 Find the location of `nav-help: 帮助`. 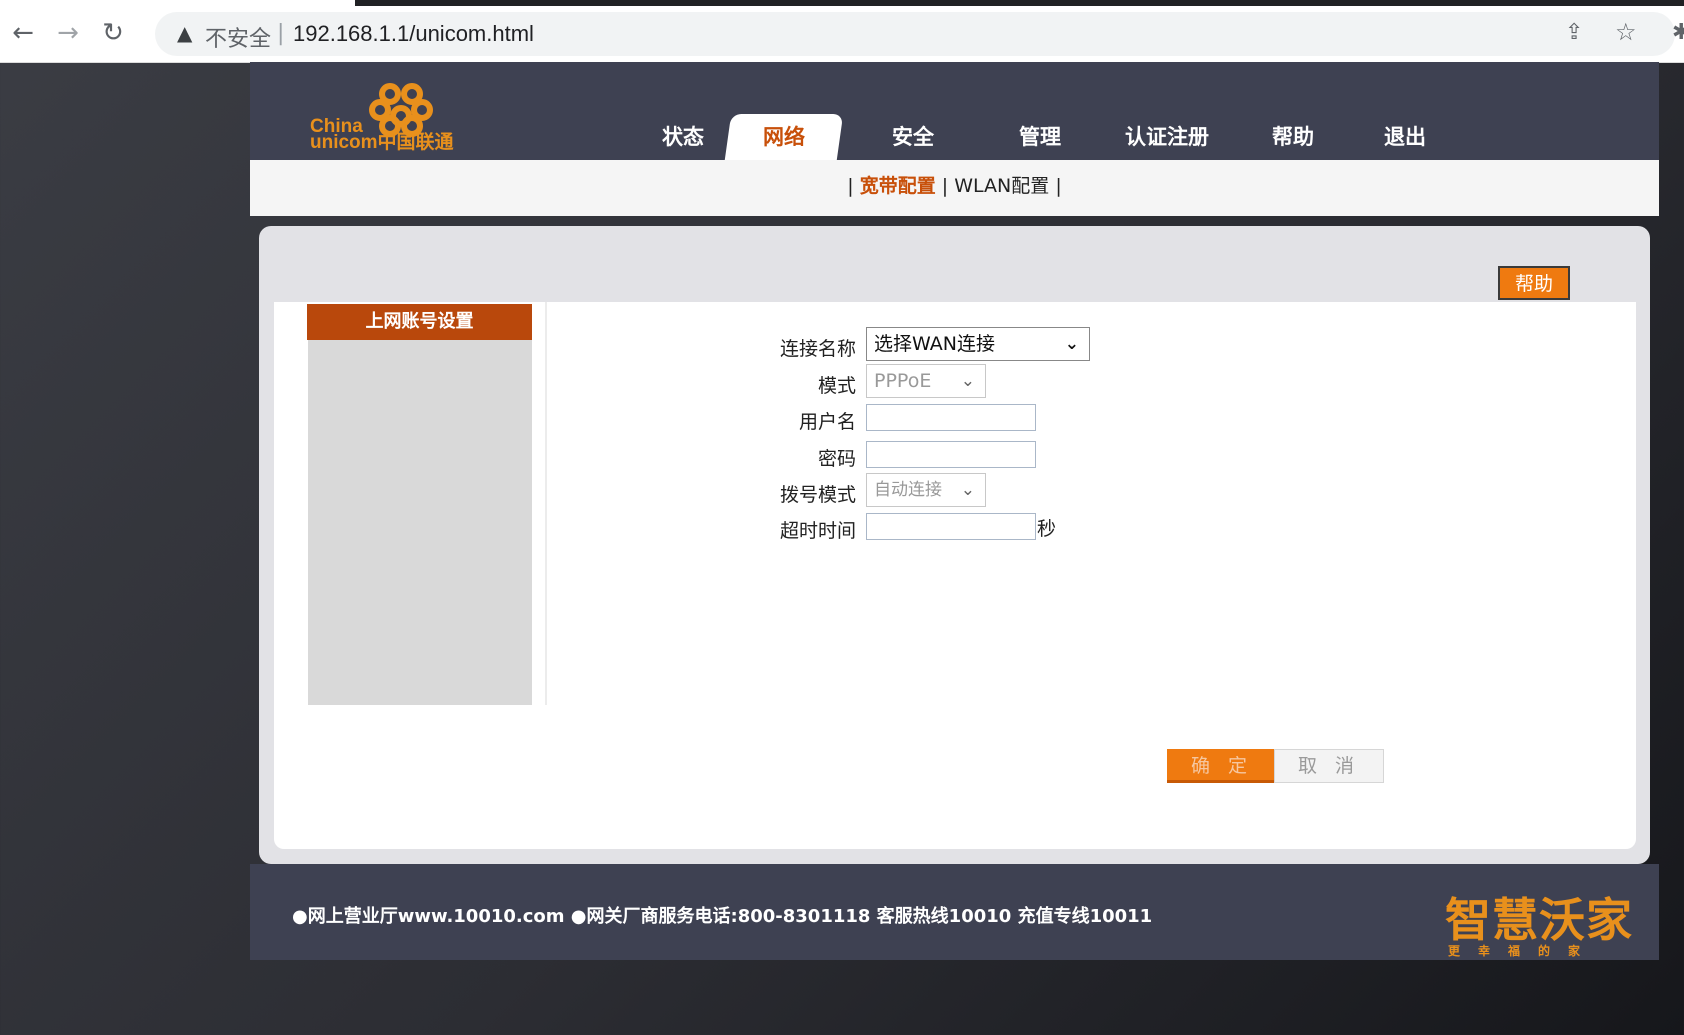

nav-help: 帮助 is located at coordinates (1293, 137).